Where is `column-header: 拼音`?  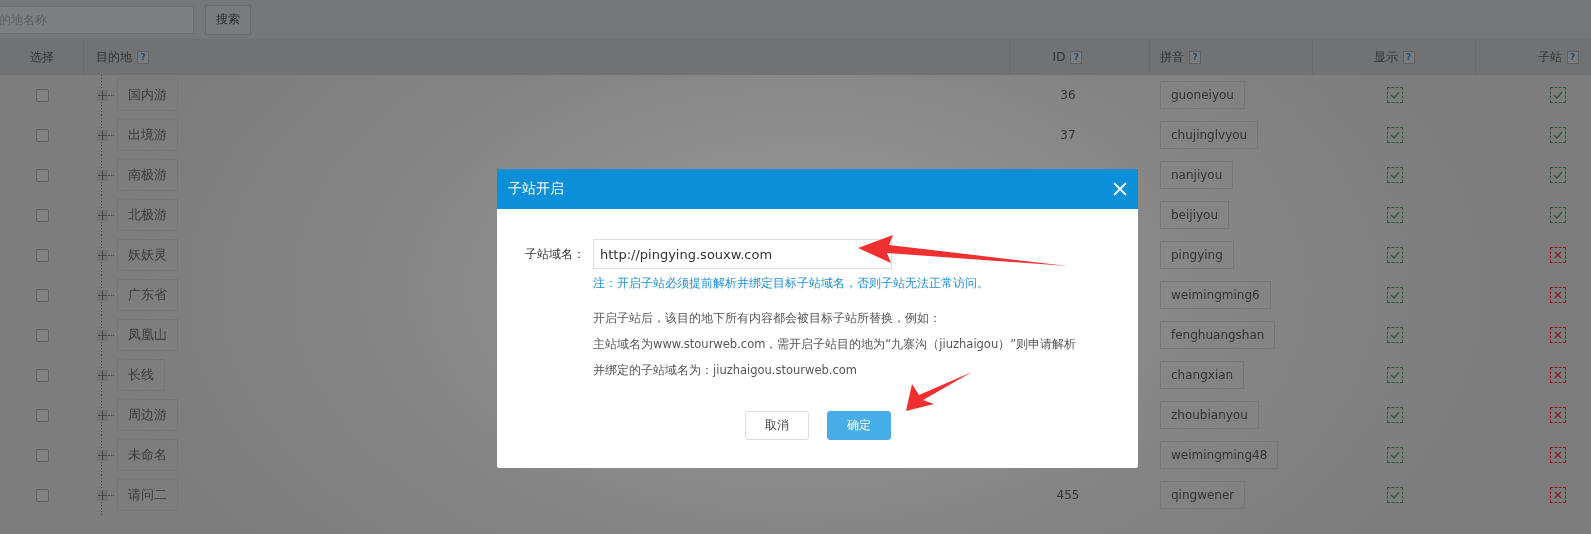 column-header: 拼音 is located at coordinates (1172, 57).